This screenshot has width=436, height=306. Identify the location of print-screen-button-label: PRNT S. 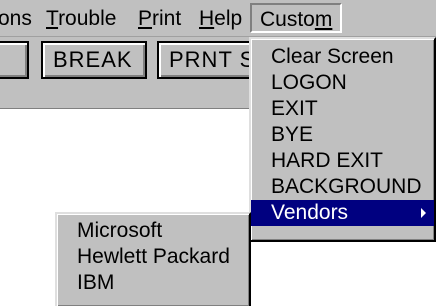
(212, 59).